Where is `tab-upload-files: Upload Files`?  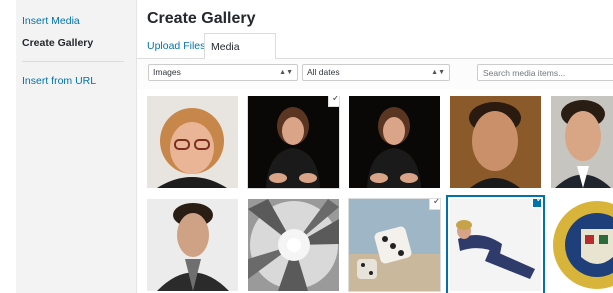 tab-upload-files: Upload Files is located at coordinates (176, 46).